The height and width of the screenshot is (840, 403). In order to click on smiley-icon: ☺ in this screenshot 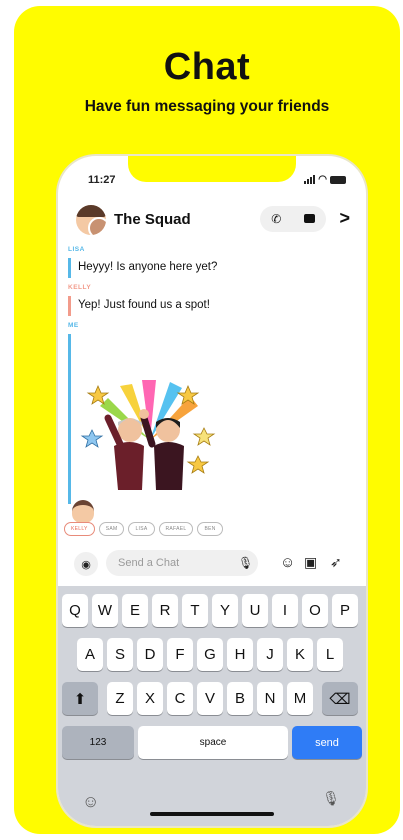, I will do `click(287, 562)`.